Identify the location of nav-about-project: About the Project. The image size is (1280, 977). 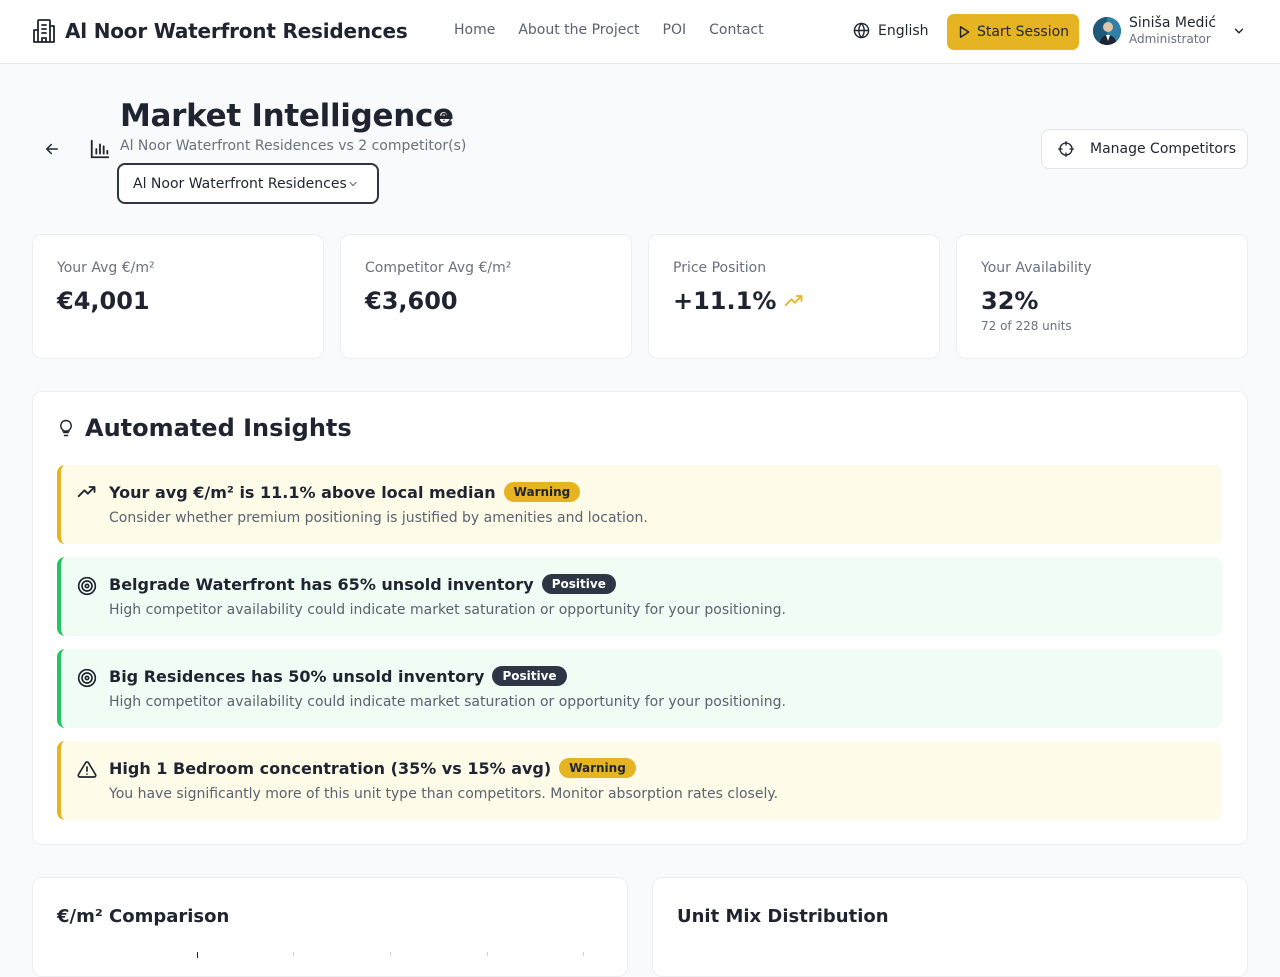
(578, 30).